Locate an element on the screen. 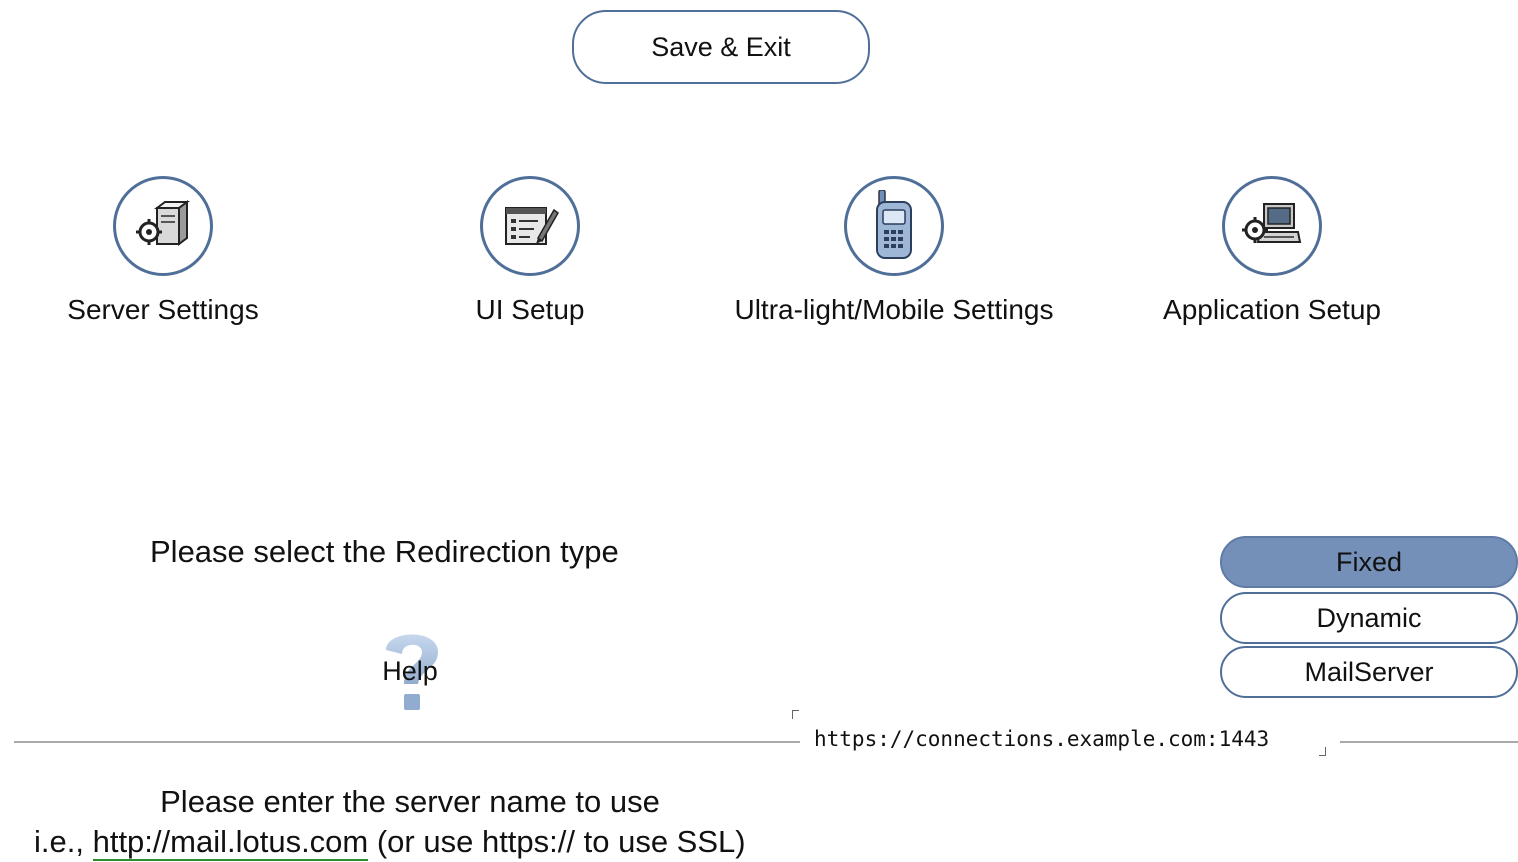  redirection-prompt: Please select the Redirection type is located at coordinates (384, 551).